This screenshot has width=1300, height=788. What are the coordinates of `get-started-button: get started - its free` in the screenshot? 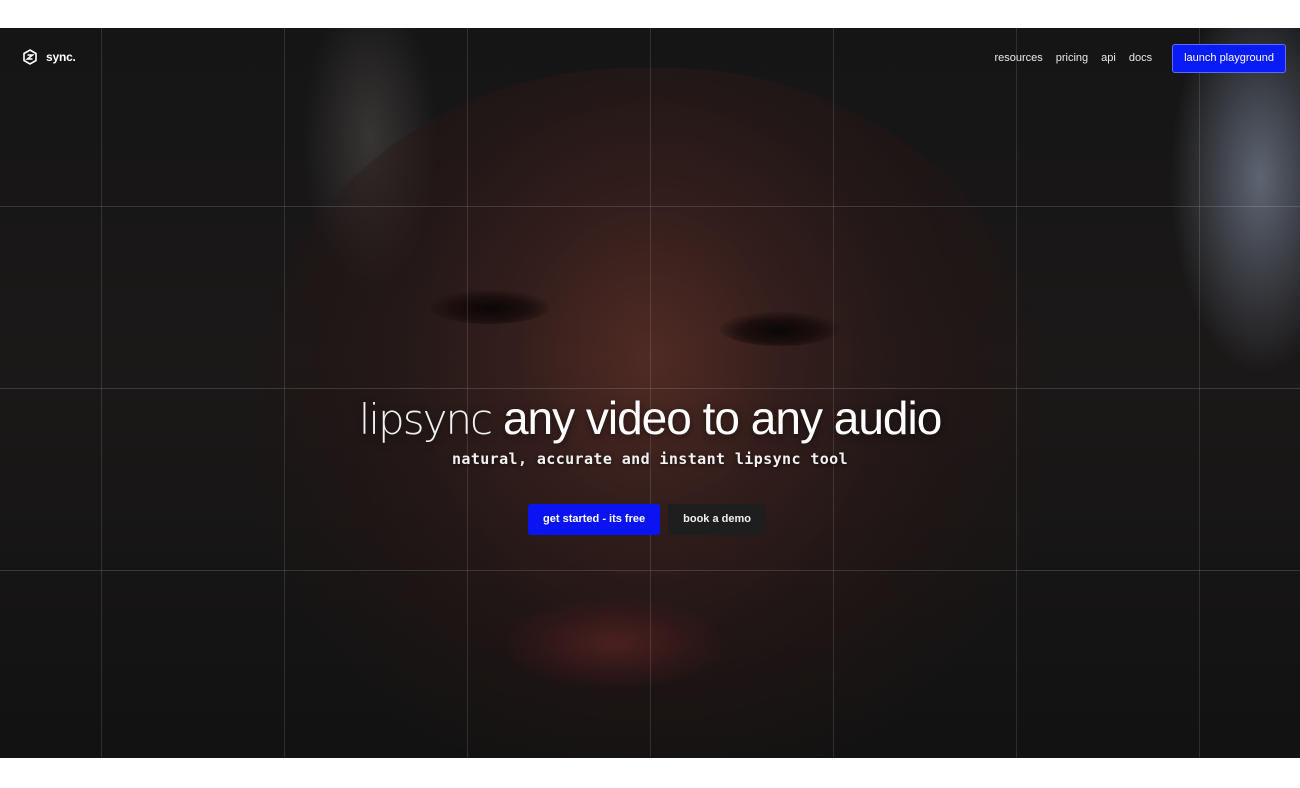 It's located at (594, 519).